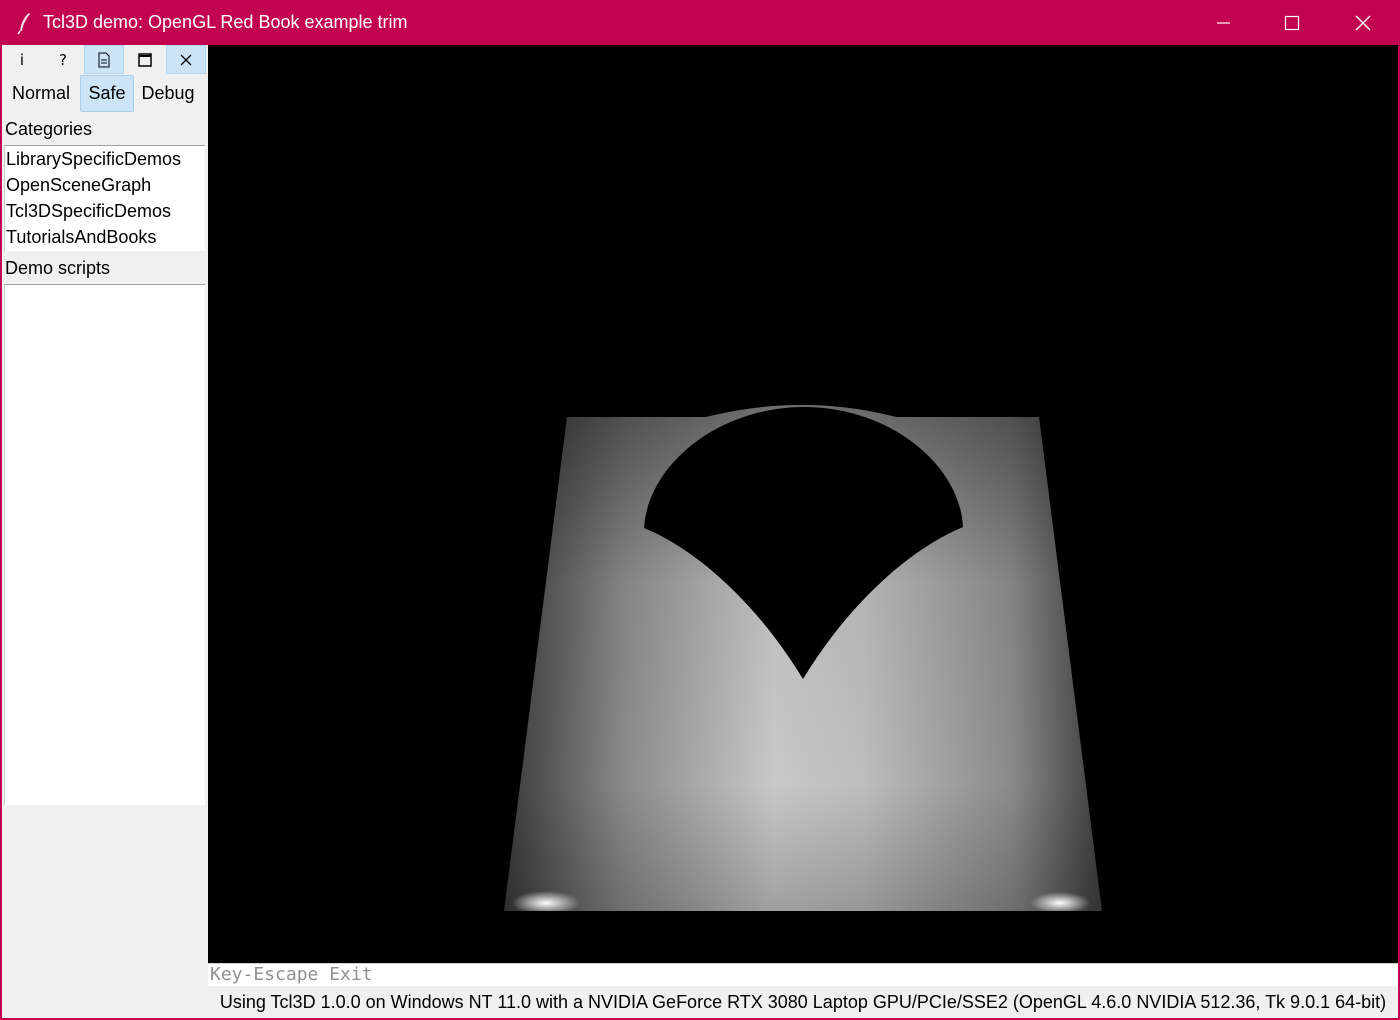 This screenshot has height=1020, width=1400. I want to click on mode-normal-button: Normal, so click(41, 93).